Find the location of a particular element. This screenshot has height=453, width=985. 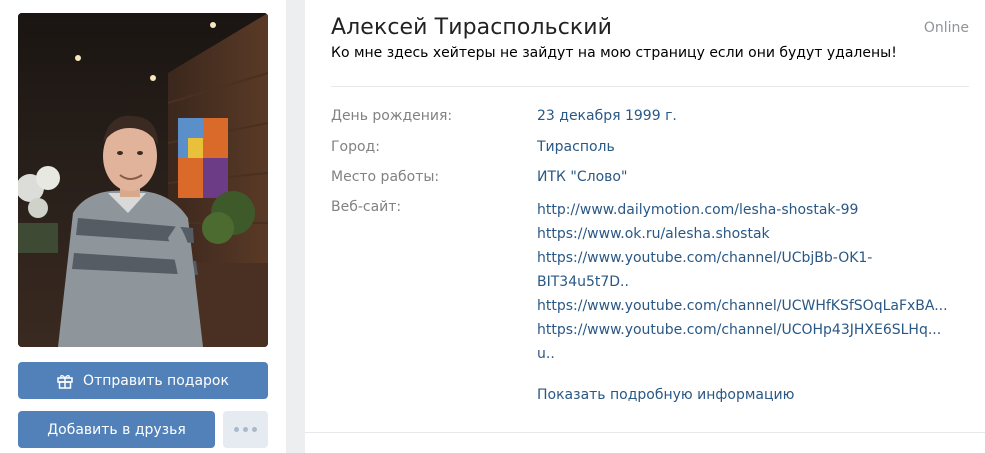

website-link: u.. is located at coordinates (757, 354).